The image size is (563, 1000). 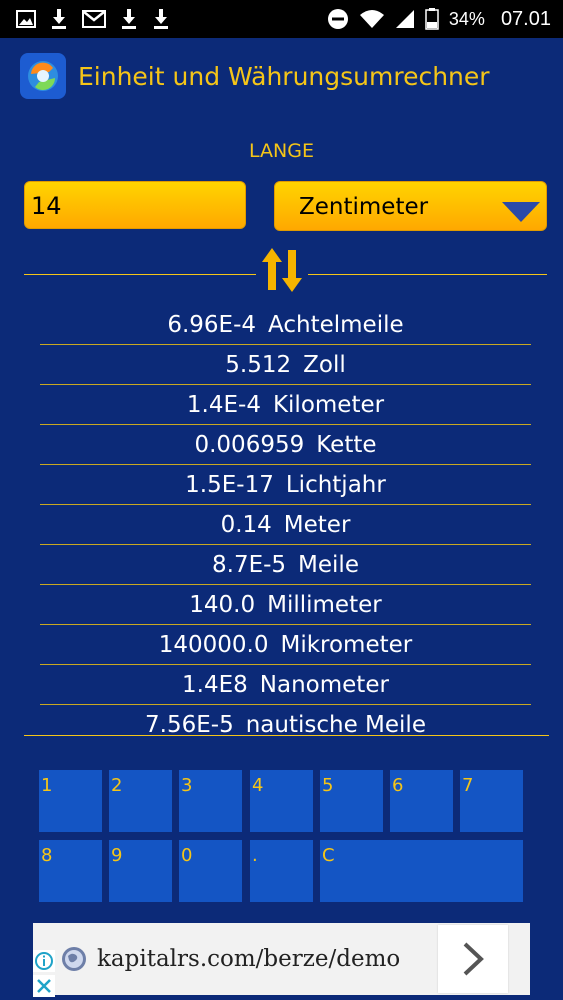 I want to click on gallery-icon, so click(x=26, y=19).